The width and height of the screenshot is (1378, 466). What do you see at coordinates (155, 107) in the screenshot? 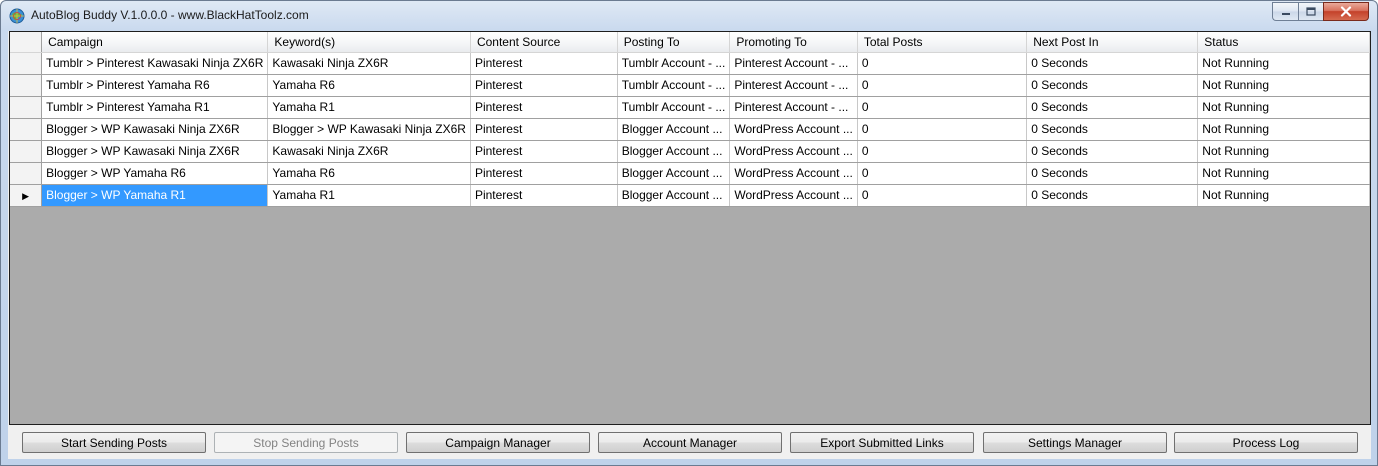
I see `cell-campaign: Tumblr > Pinterest Yamaha R1` at bounding box center [155, 107].